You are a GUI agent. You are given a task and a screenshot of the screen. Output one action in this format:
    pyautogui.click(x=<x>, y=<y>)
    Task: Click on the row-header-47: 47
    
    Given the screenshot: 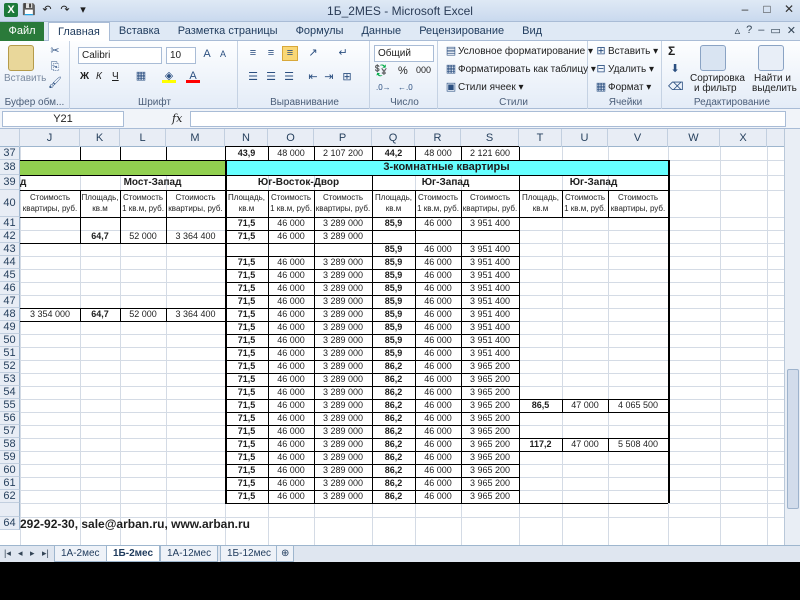 What is the action you would take?
    pyautogui.click(x=10, y=301)
    